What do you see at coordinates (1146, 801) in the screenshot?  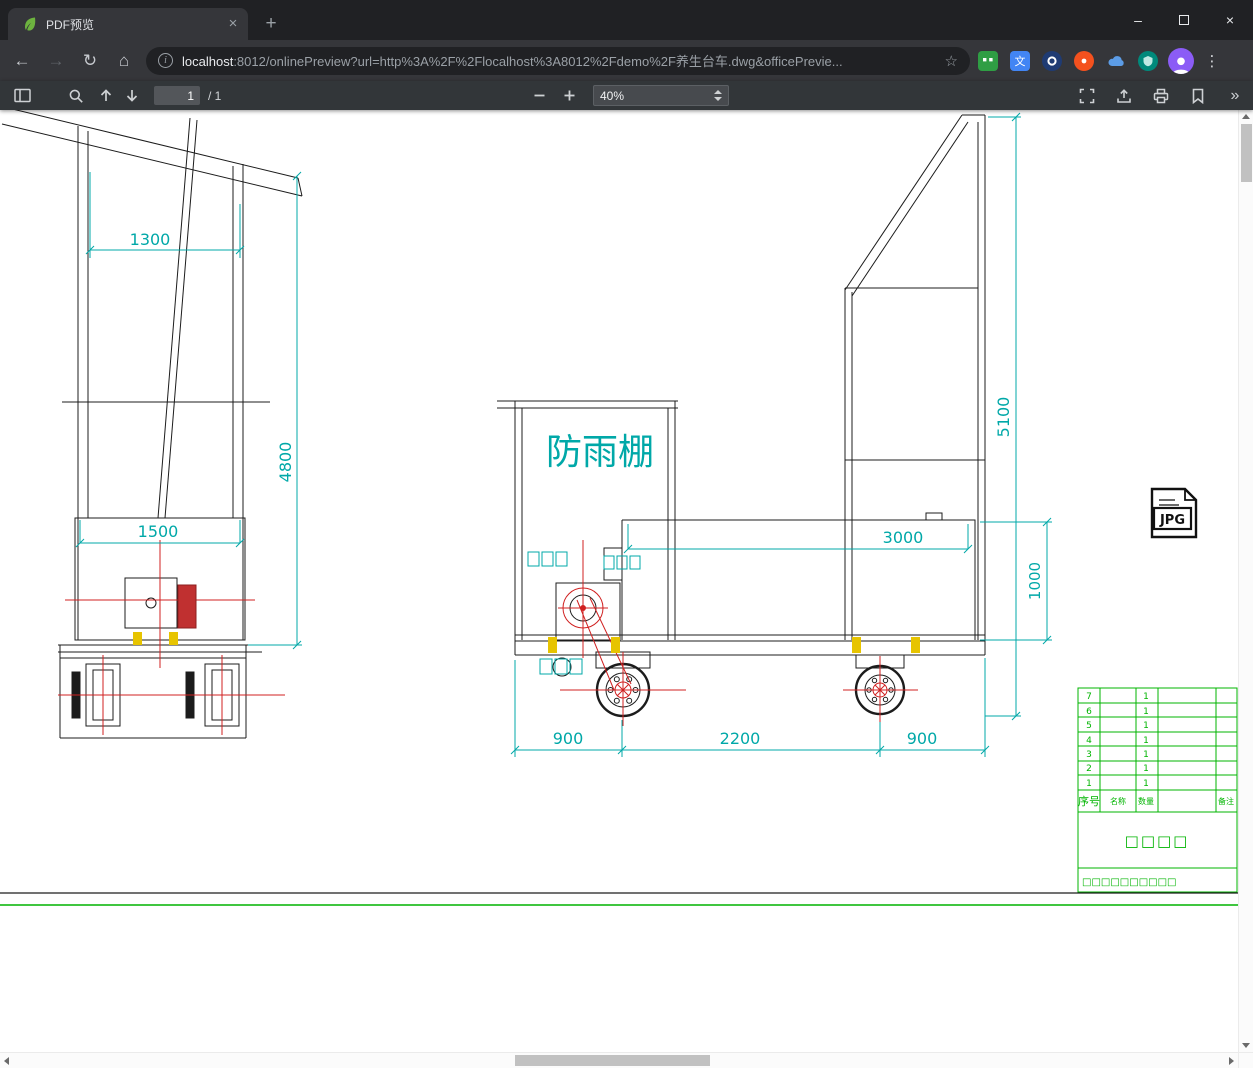 I see `header-qty: 数量` at bounding box center [1146, 801].